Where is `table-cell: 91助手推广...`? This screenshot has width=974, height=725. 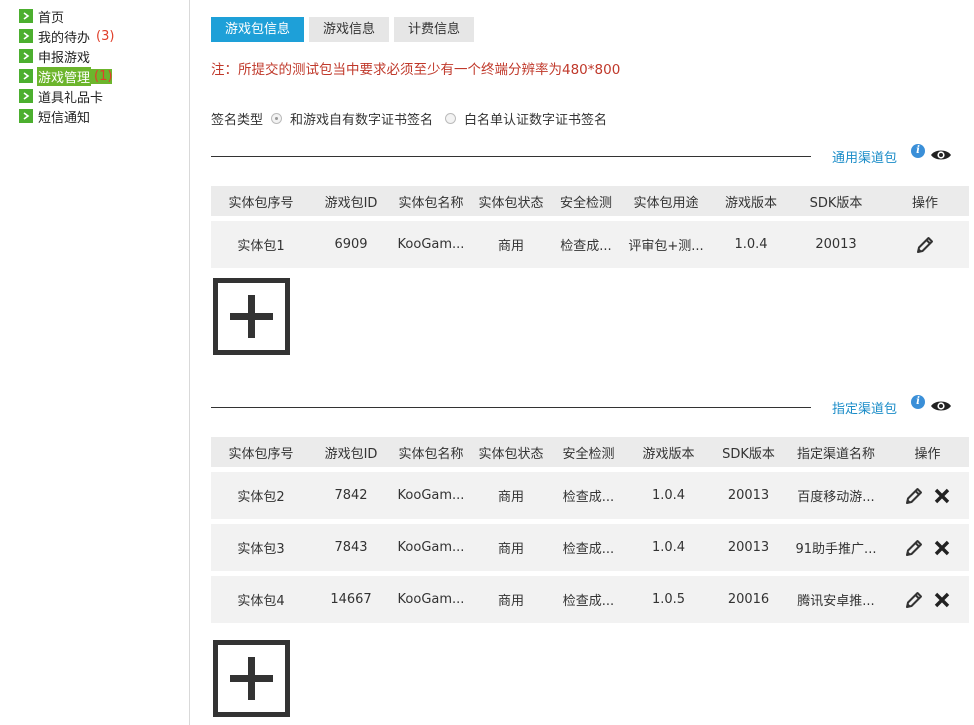
table-cell: 91助手推广... is located at coordinates (836, 545).